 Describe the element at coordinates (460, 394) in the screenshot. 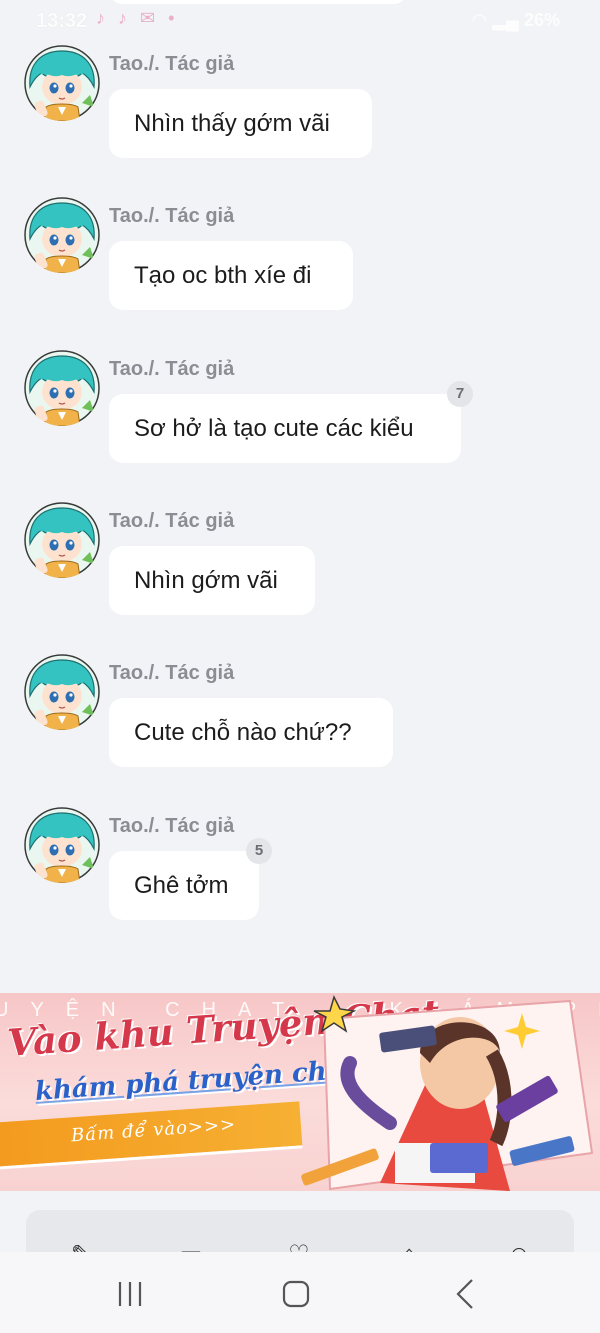

I see `reaction-count-badge: 7` at that location.